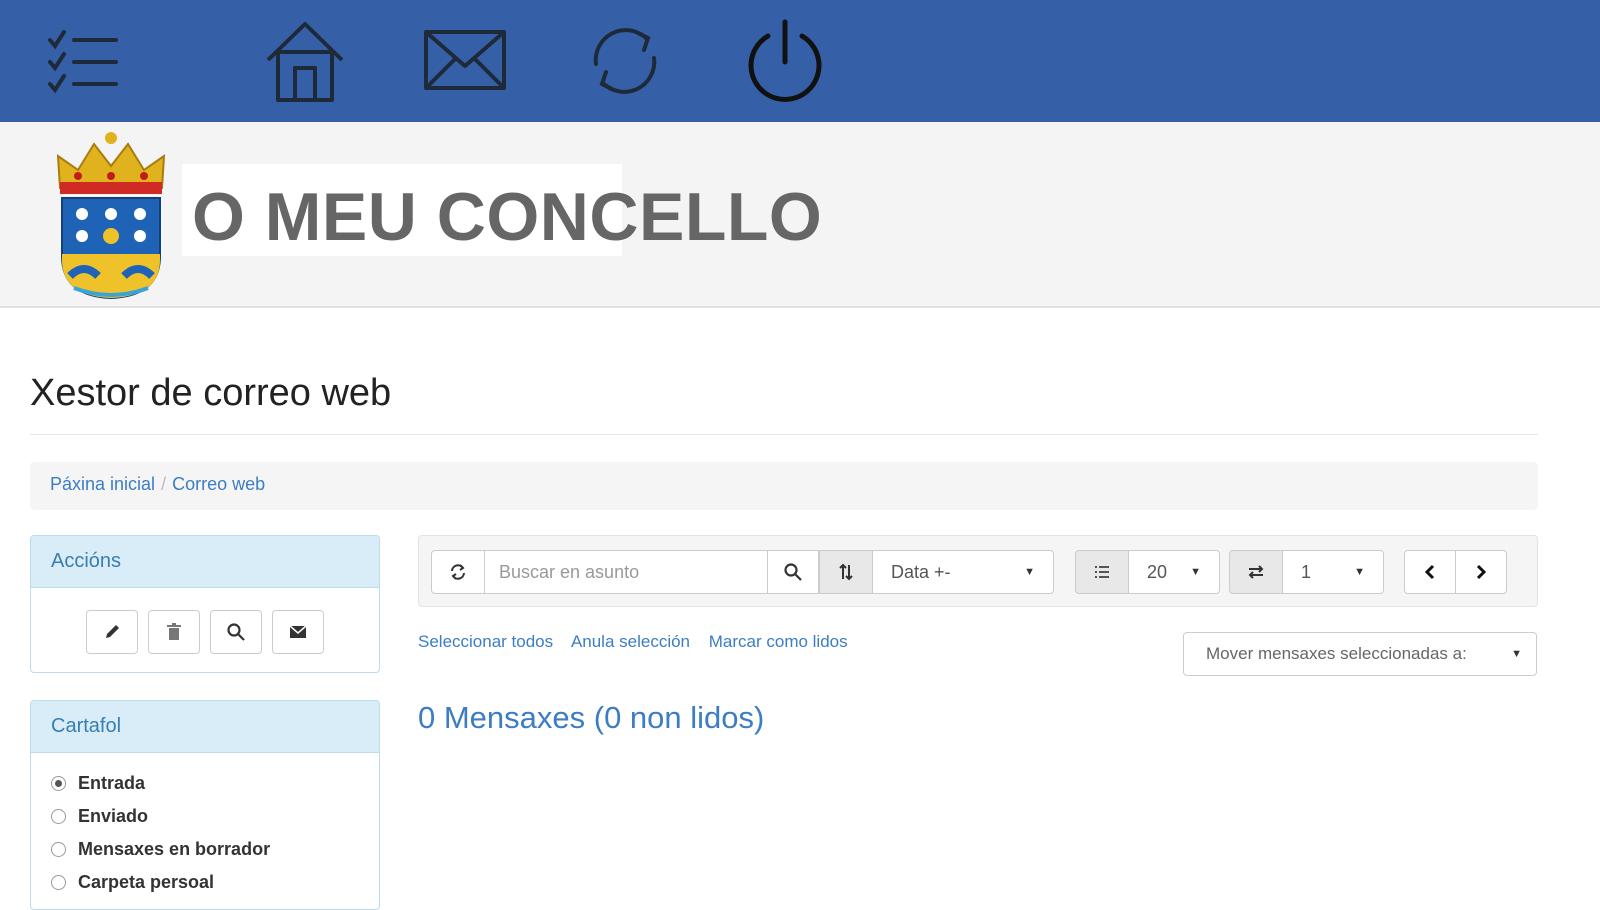 Image resolution: width=1600 pixels, height=910 pixels. Describe the element at coordinates (113, 816) in the screenshot. I see `folder-option-label: Enviado` at that location.